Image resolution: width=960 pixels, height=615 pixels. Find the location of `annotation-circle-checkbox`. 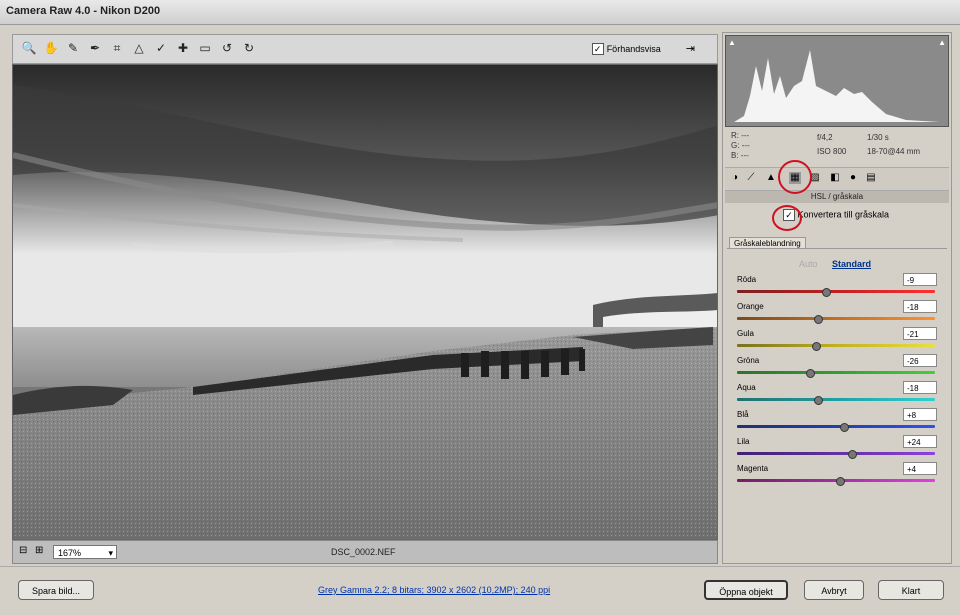

annotation-circle-checkbox is located at coordinates (787, 218).